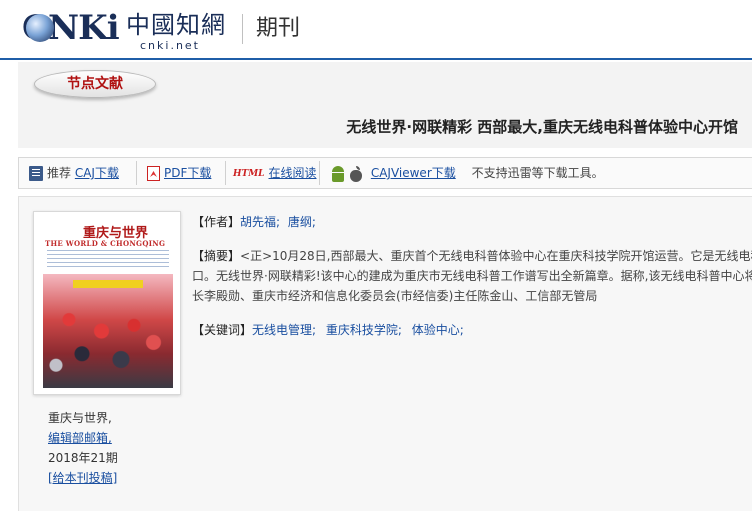 The image size is (752, 511). Describe the element at coordinates (376, 59) in the screenshot. I see `header-rule` at that location.